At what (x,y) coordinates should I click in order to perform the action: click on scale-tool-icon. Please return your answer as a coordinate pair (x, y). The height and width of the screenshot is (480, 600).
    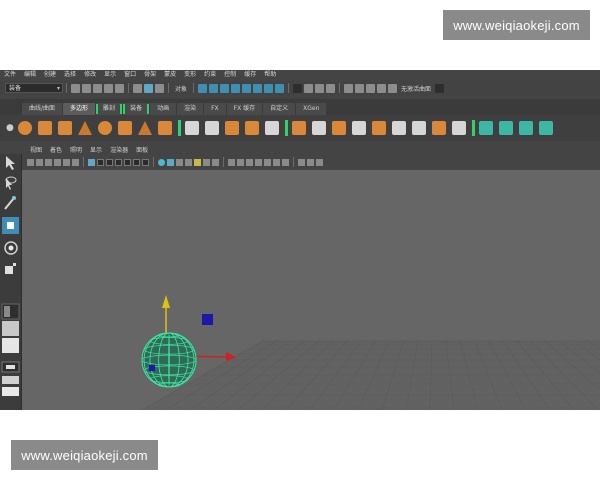
    Looking at the image, I should click on (10, 268).